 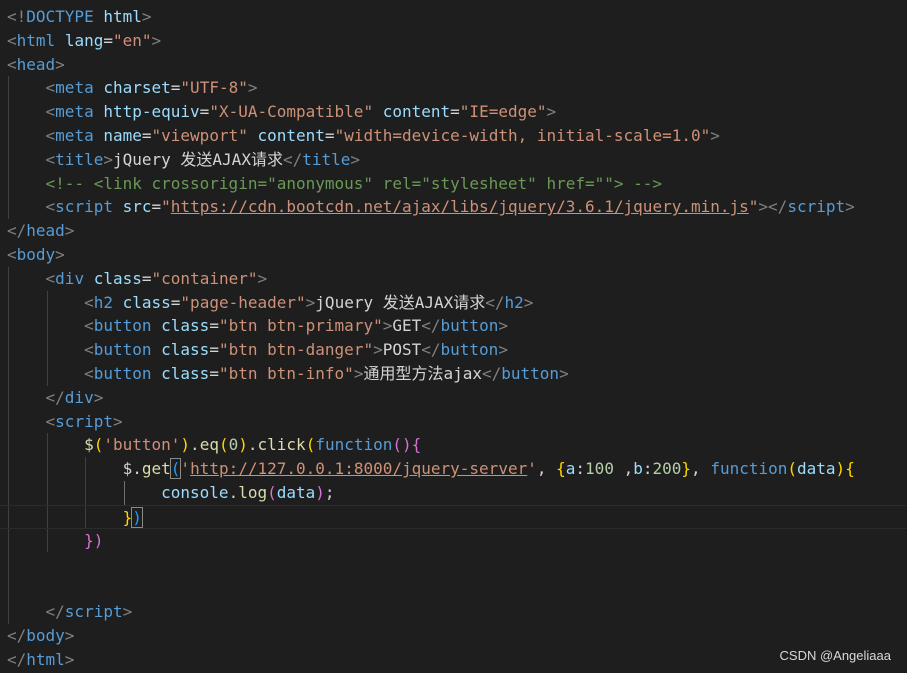 I want to click on code-line: <script>, so click(x=453, y=421).